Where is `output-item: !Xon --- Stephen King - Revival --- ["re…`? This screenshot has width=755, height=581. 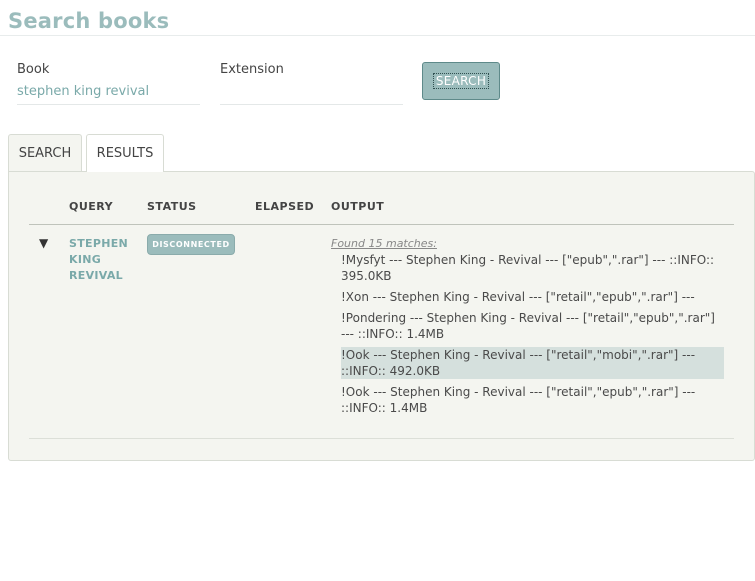
output-item: !Xon --- Stephen King - Revival --- ["re… is located at coordinates (532, 297).